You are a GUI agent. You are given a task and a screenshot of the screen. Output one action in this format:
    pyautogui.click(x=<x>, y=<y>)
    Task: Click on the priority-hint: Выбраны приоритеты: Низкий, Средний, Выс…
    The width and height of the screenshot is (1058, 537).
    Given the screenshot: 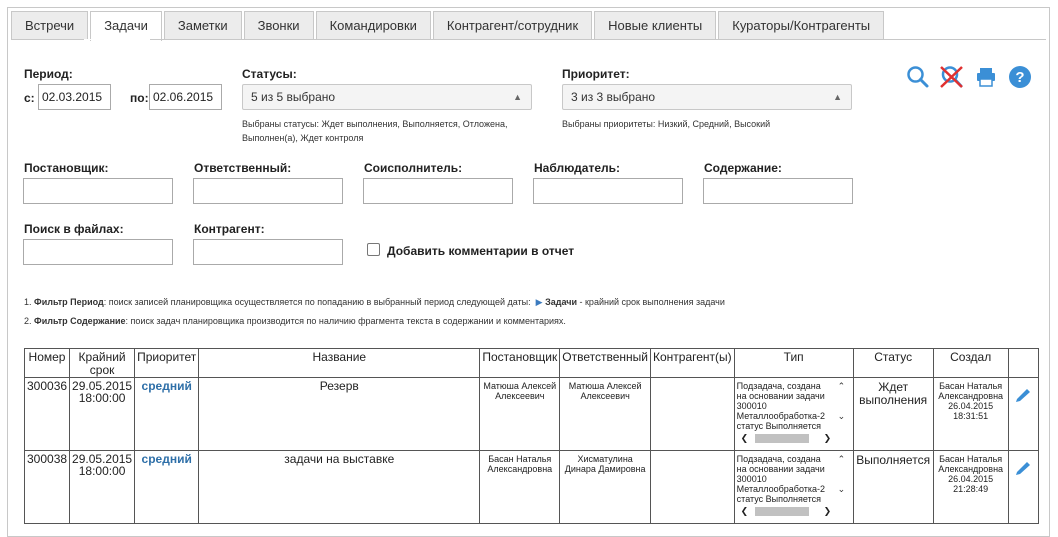 What is the action you would take?
    pyautogui.click(x=666, y=124)
    